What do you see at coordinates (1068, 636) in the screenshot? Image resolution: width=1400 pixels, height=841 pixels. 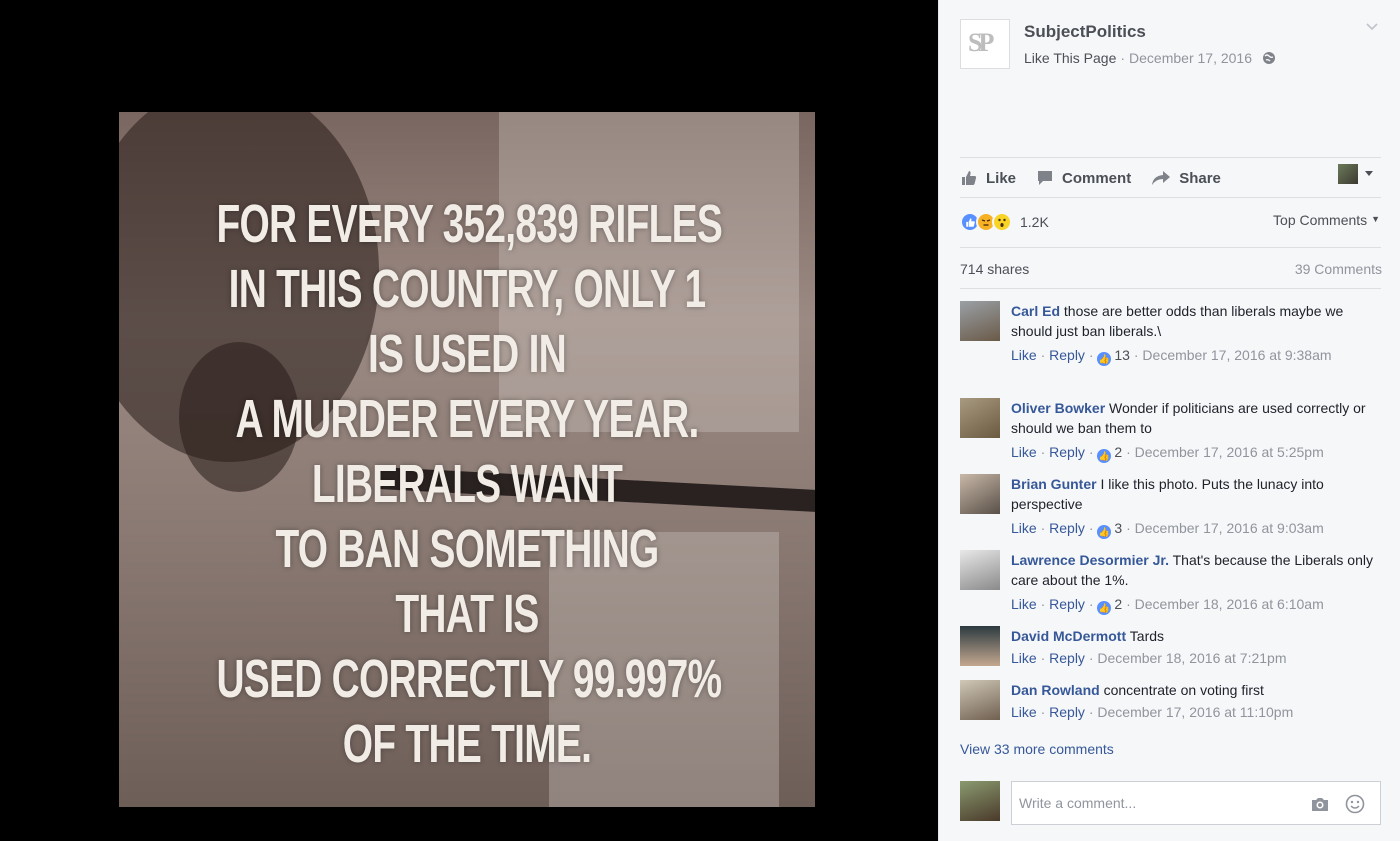 I see `comment-author: David McDermott` at bounding box center [1068, 636].